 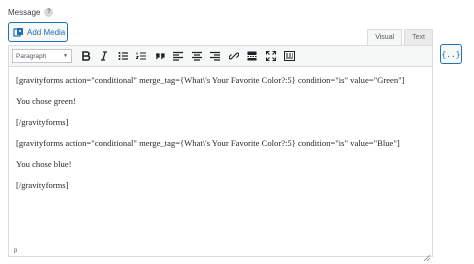 I want to click on italic-button, so click(x=104, y=56).